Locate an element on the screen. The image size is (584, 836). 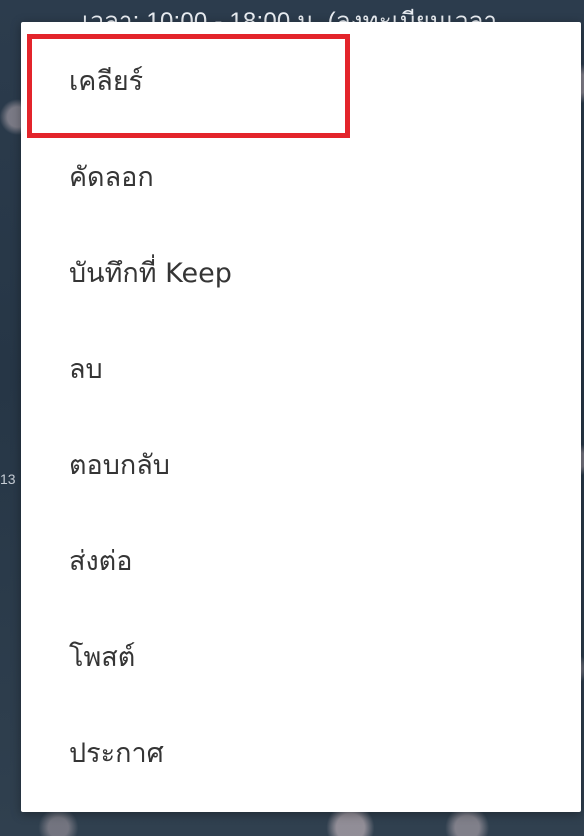
menu-item-copy: คัดลอก is located at coordinates (301, 176).